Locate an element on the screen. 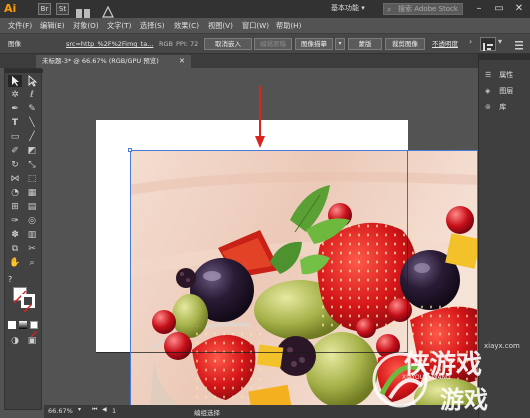 This screenshot has height=418, width=530. line-segment-tool-icon: ╲ is located at coordinates (32, 123).